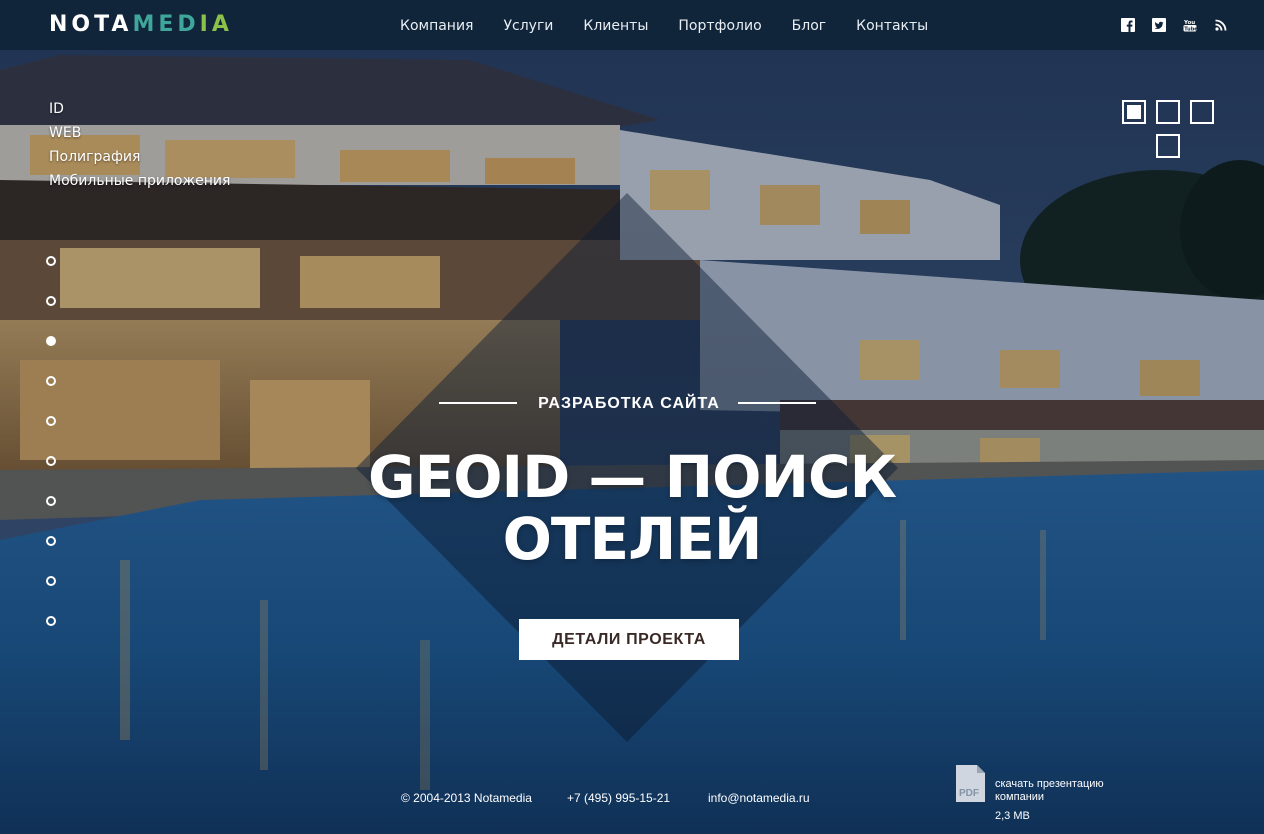 The width and height of the screenshot is (1264, 834). Describe the element at coordinates (1049, 791) in the screenshot. I see `download-presentation-link: скачать презентацию компании` at that location.